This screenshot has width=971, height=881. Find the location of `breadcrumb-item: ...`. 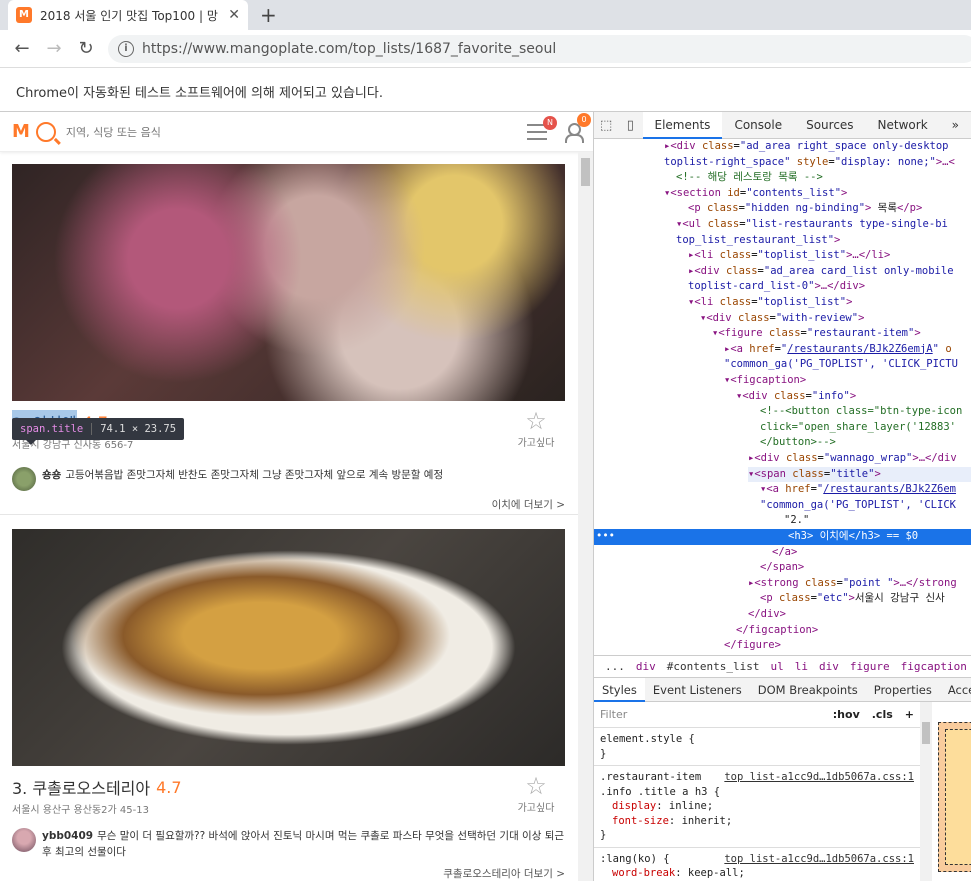

breadcrumb-item: ... is located at coordinates (615, 666).